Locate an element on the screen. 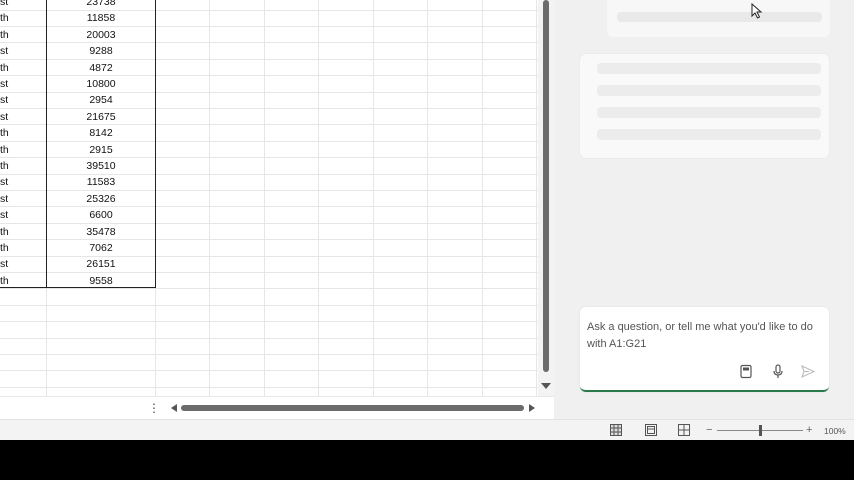  ask-copilot-input is located at coordinates (706, 336).